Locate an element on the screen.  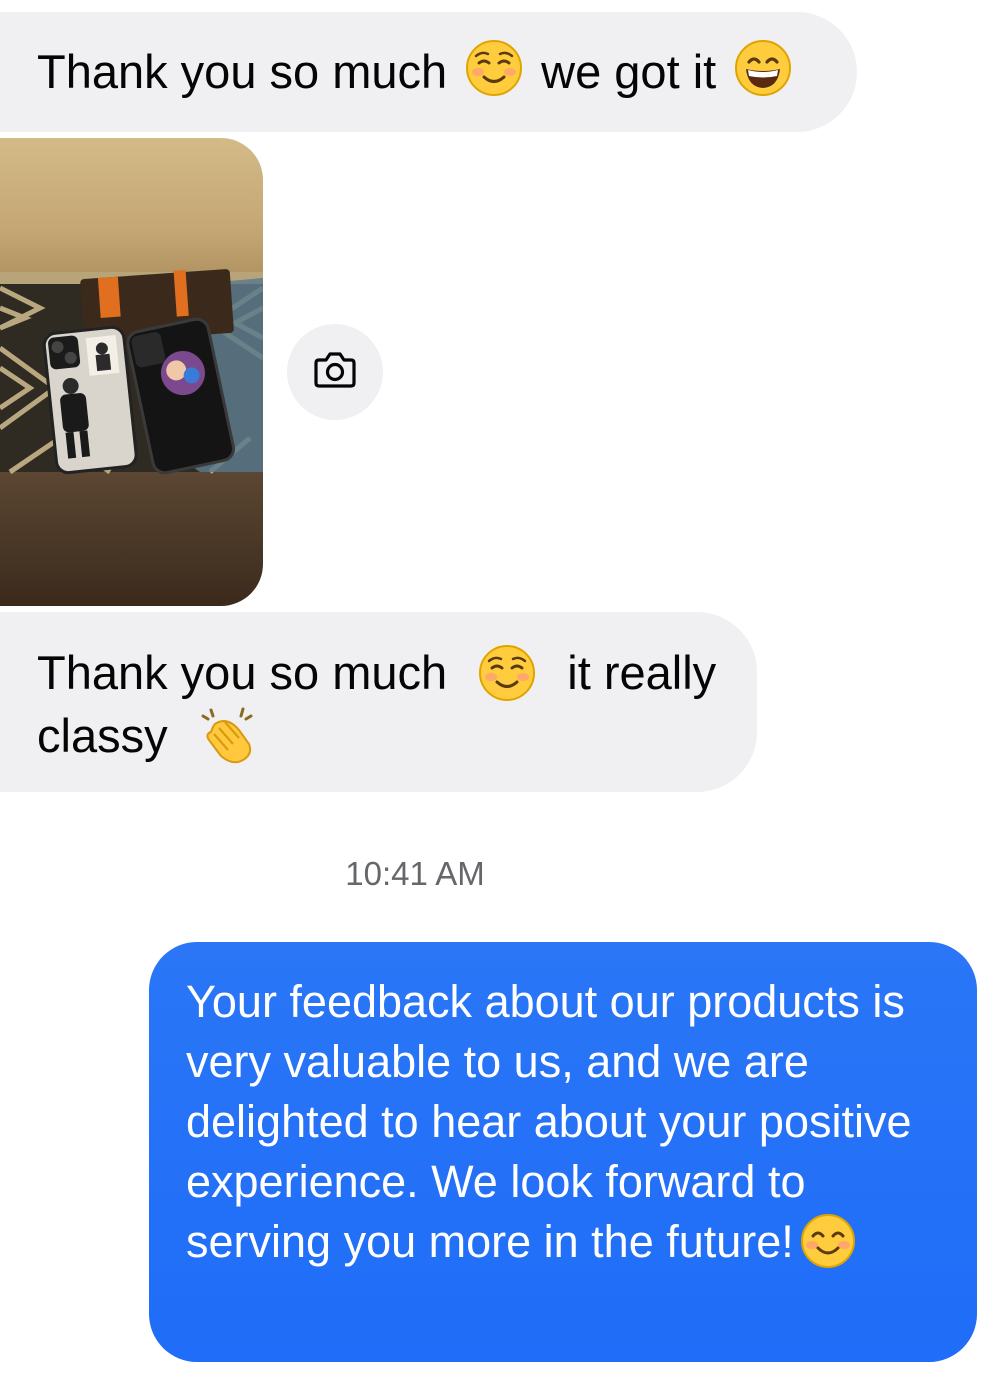
clapping-hands-icon is located at coordinates (228, 735).